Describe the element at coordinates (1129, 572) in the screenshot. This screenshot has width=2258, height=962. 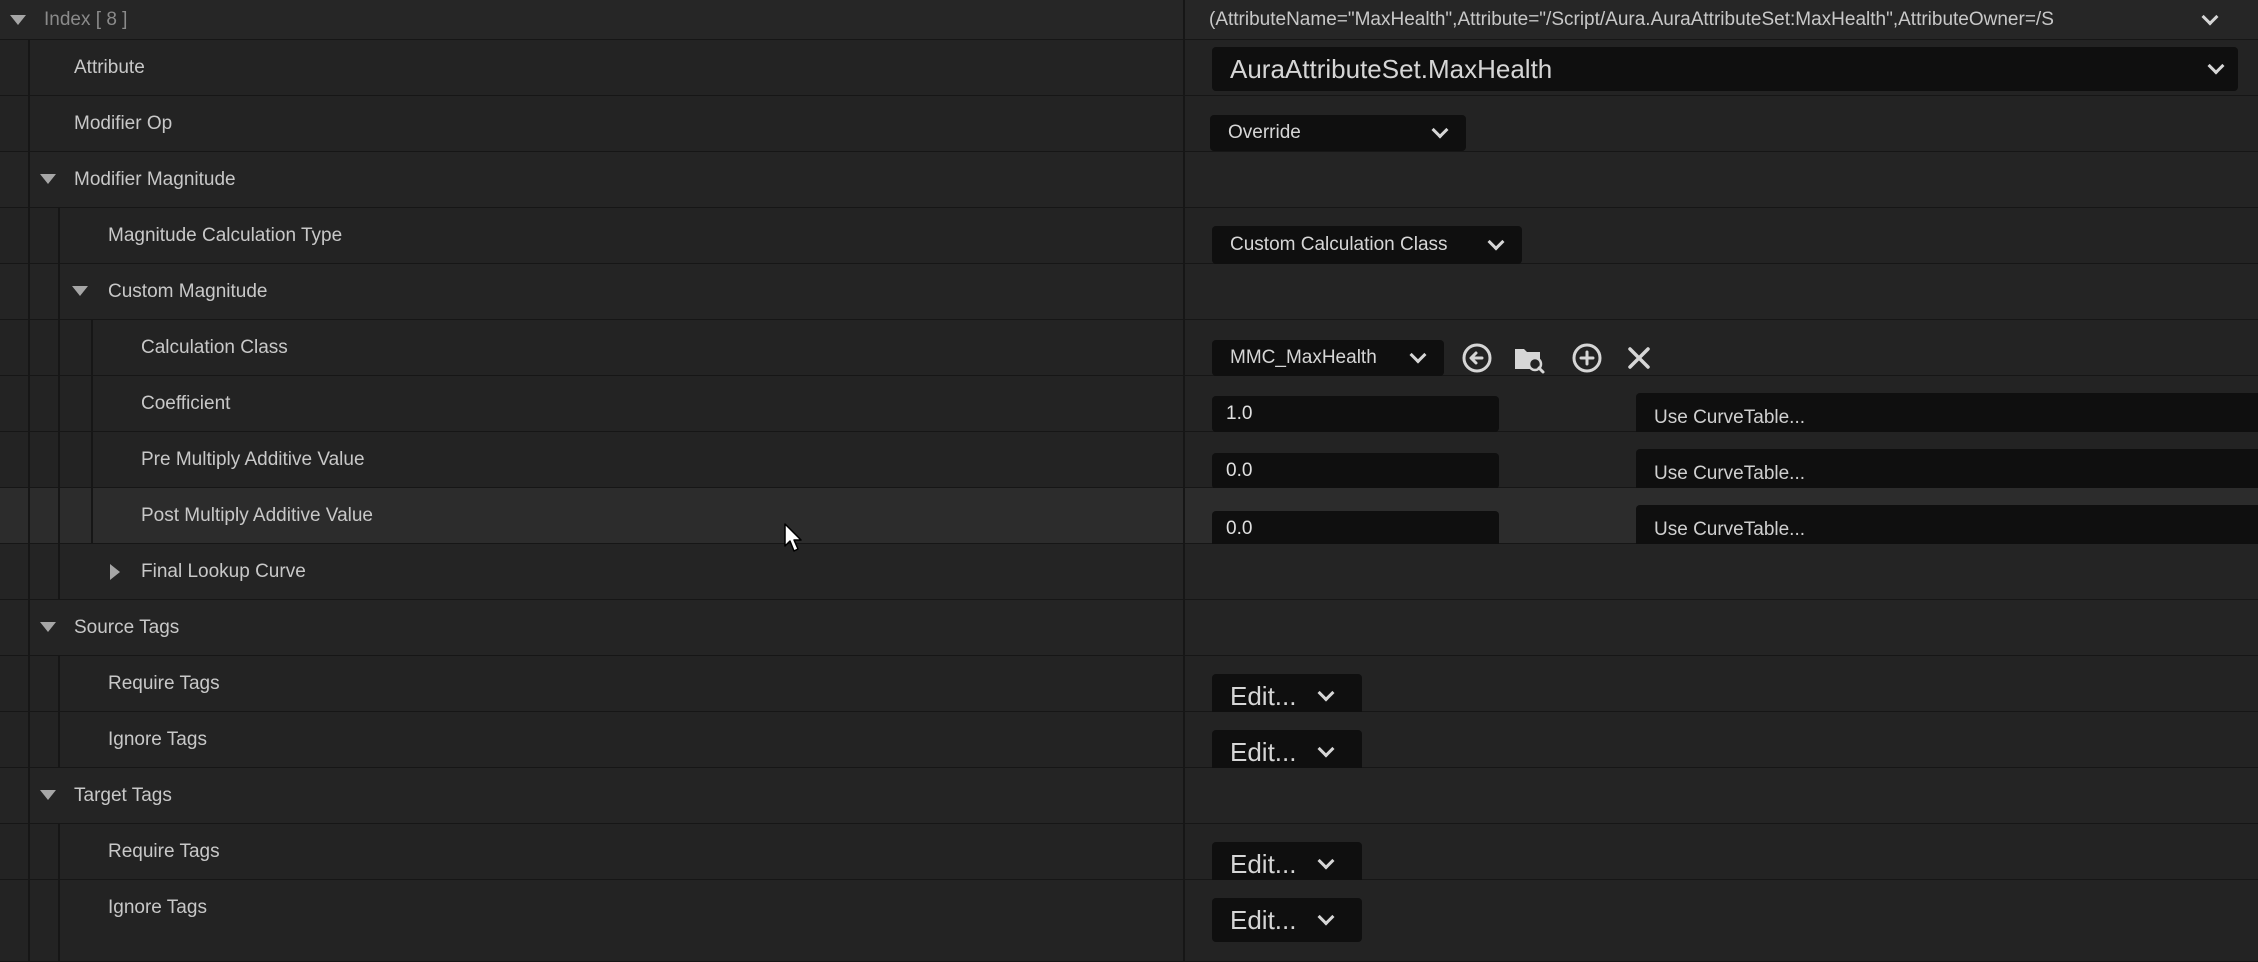
I see `final-lookup-curve-group: Final Lookup Curve` at that location.